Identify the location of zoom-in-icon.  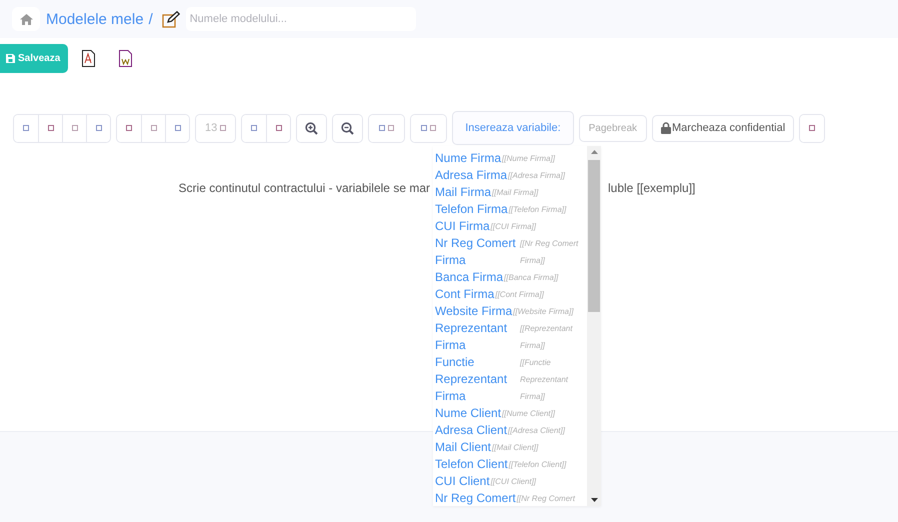
(311, 128).